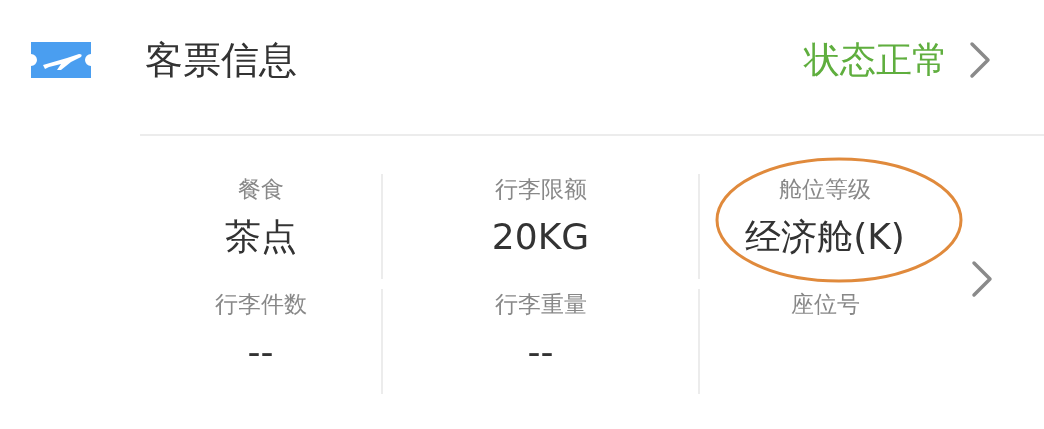  What do you see at coordinates (876, 60) in the screenshot?
I see `status-text: 状态正常` at bounding box center [876, 60].